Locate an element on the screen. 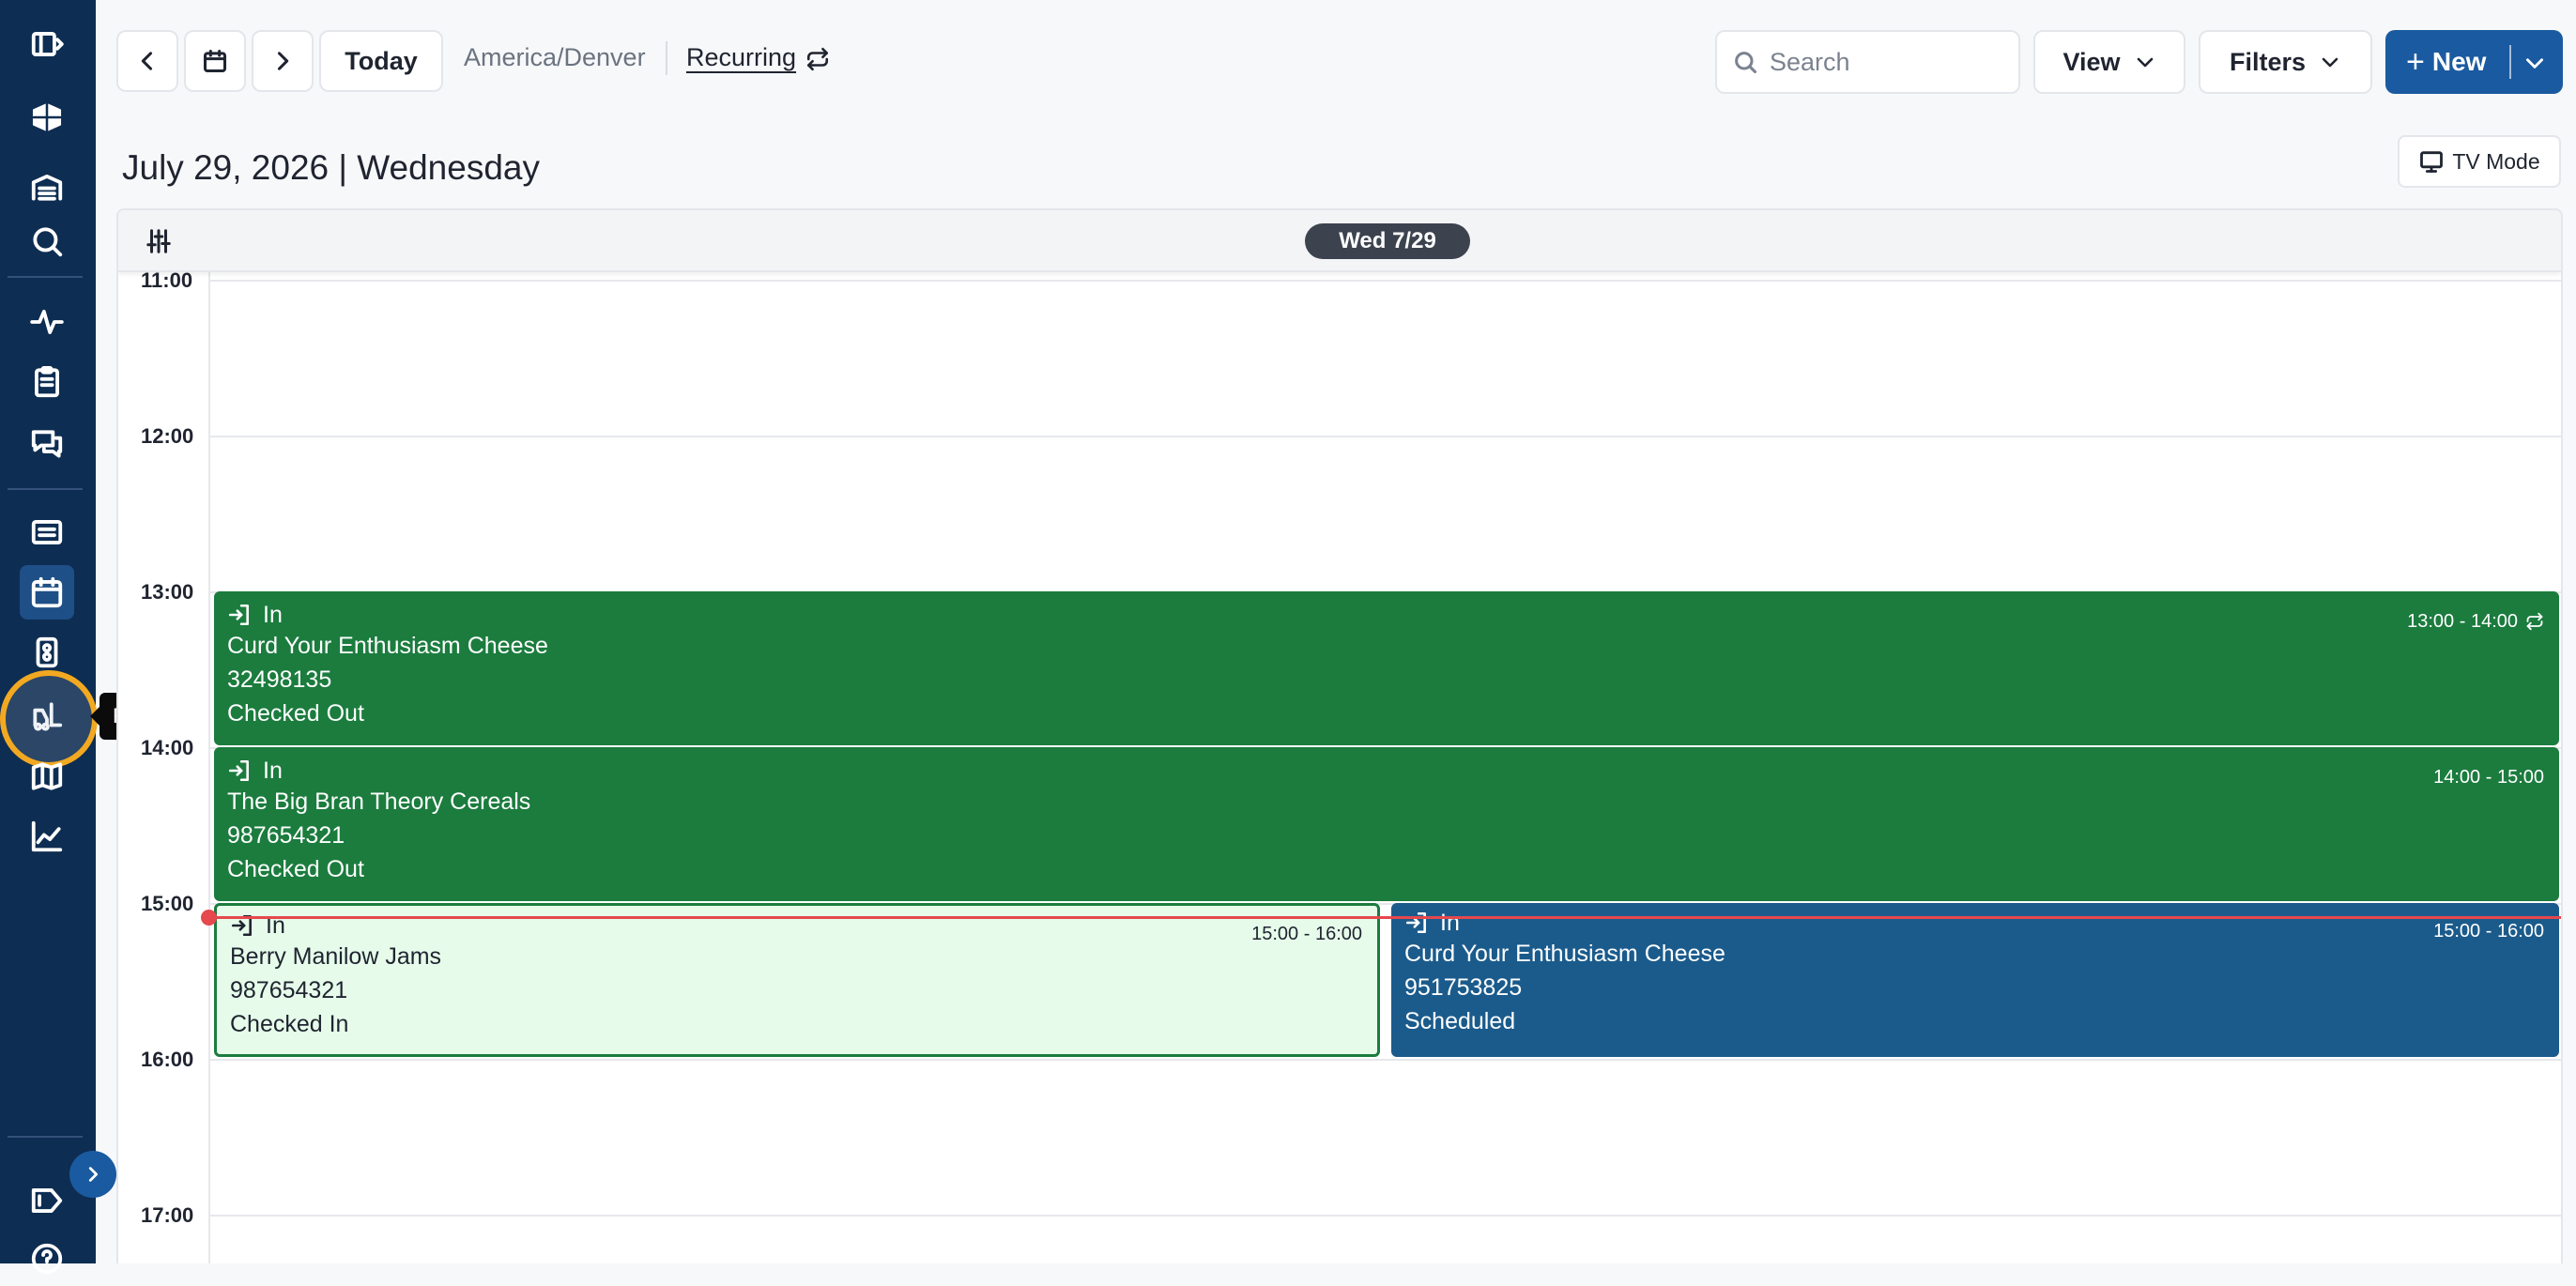 This screenshot has height=1286, width=2576. filters-label: Filters is located at coordinates (2268, 61).